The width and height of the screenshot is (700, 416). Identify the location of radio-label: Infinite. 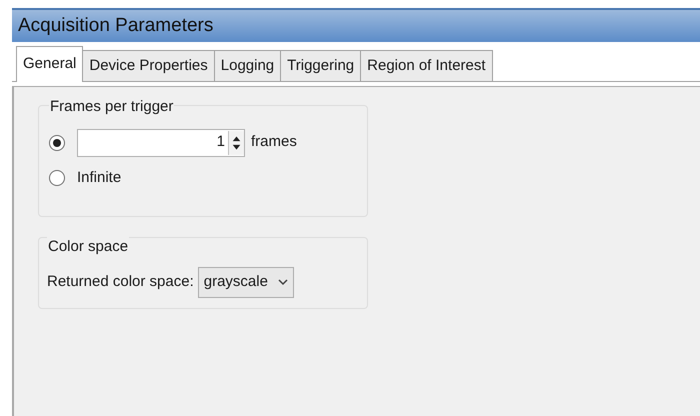
(99, 178).